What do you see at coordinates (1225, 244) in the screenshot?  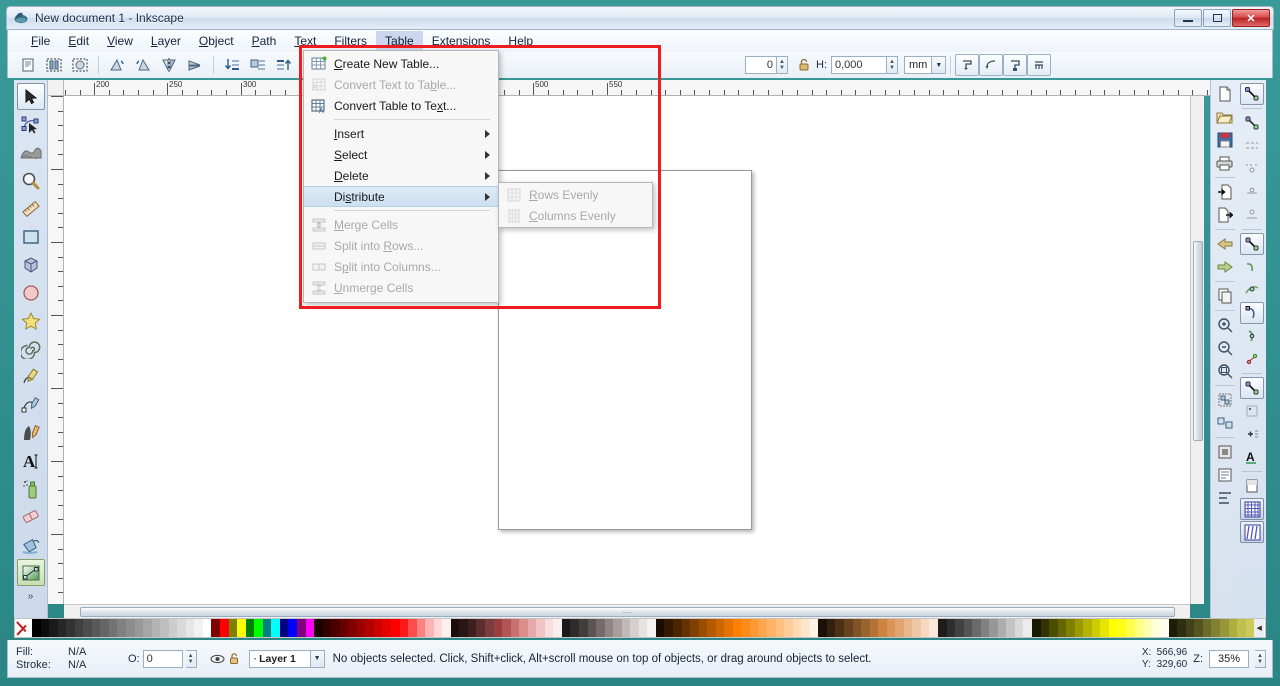 I see `undo-arrow-icon` at bounding box center [1225, 244].